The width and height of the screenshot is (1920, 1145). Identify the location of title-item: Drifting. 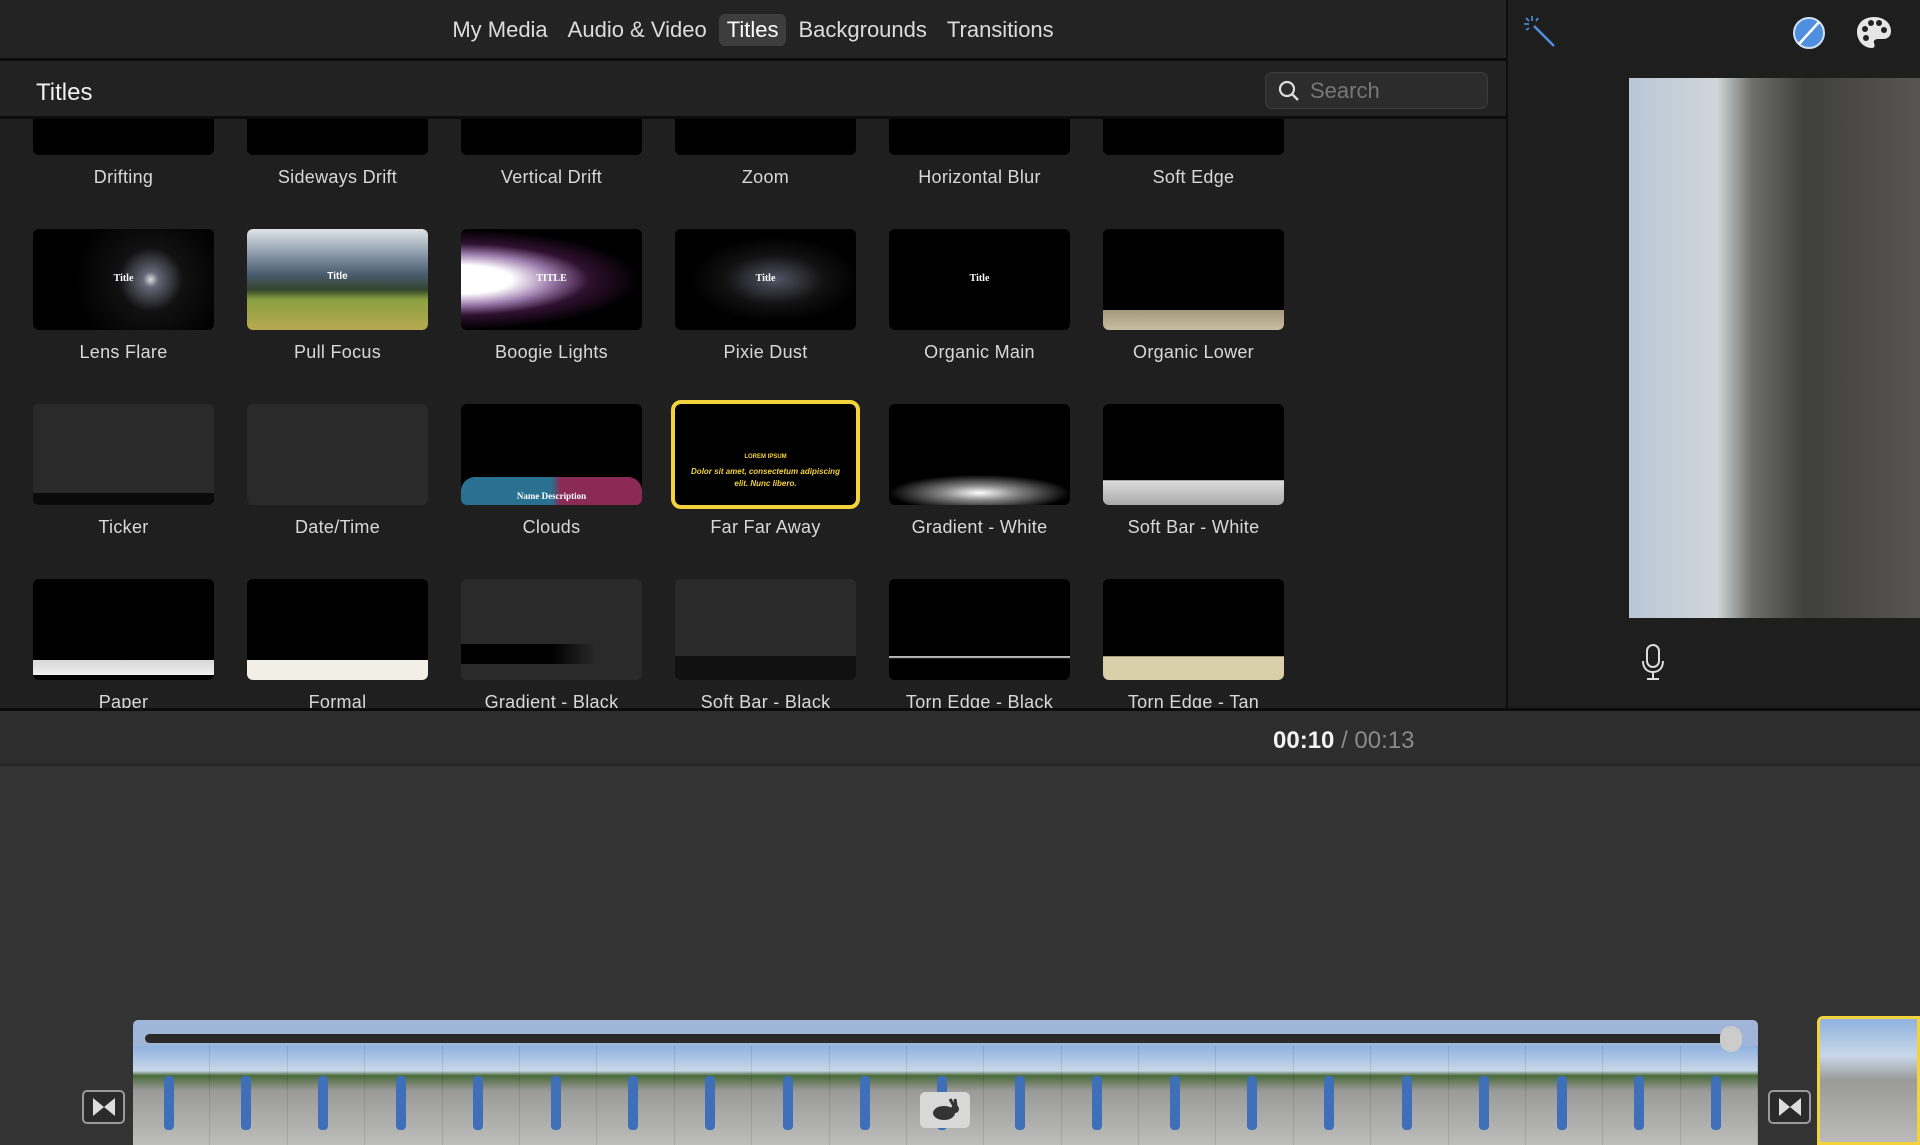
(123, 153).